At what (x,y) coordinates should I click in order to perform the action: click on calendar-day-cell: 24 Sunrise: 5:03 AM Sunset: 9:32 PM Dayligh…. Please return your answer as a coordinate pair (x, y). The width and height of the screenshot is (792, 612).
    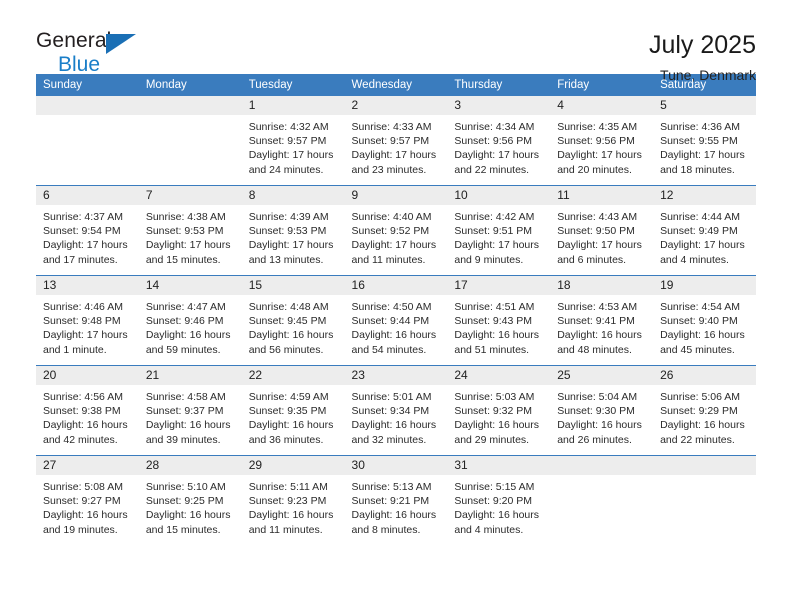
    Looking at the image, I should click on (499, 410).